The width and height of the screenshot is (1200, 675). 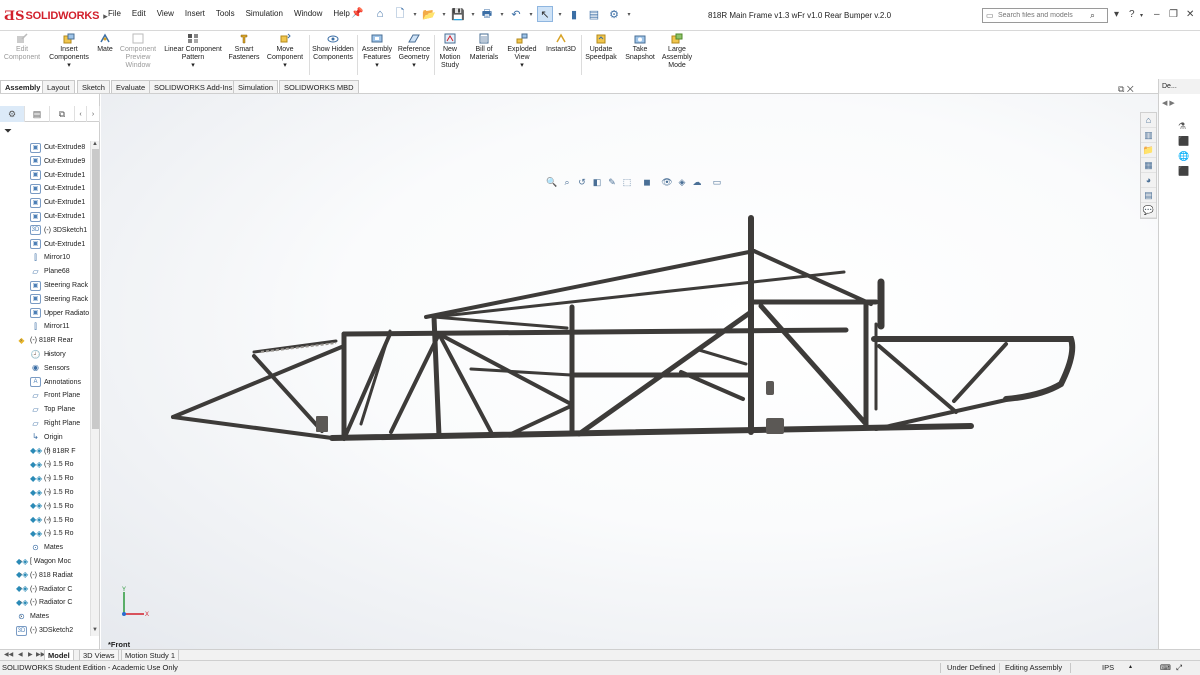 I want to click on menu-help: Help, so click(x=341, y=13).